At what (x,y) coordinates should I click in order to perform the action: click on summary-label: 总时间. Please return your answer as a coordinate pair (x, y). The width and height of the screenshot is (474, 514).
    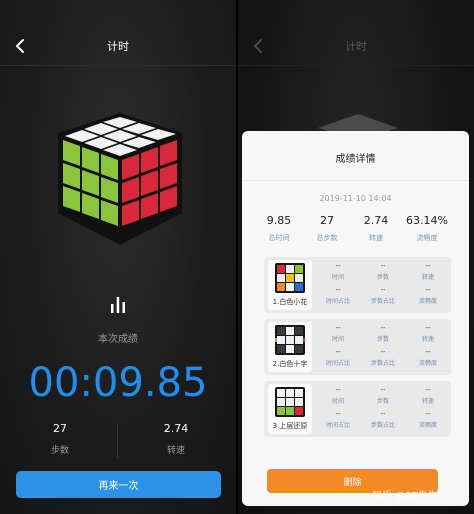
    Looking at the image, I should click on (279, 238).